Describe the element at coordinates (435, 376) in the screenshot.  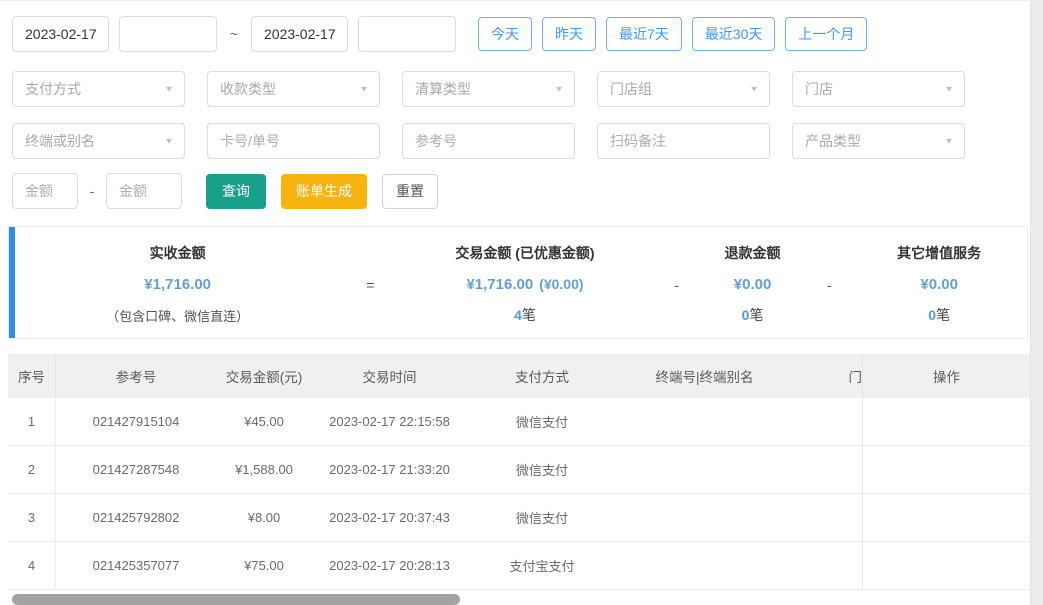
I see `table-header-row: 序号 参考号 交易金额(元) 交易时间 支付方式 终端号|终端别名 门店` at that location.